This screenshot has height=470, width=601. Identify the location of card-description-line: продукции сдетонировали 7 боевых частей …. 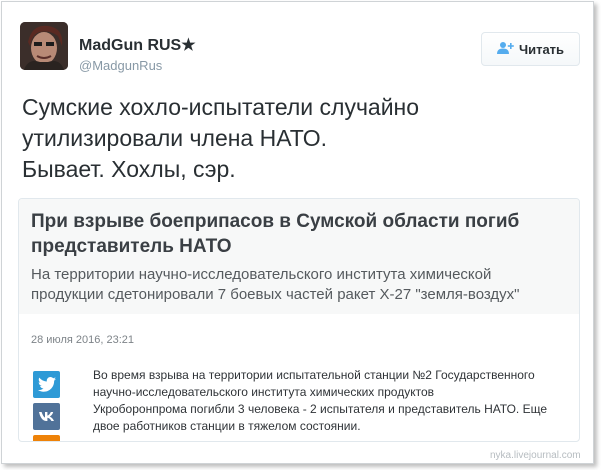
(275, 294).